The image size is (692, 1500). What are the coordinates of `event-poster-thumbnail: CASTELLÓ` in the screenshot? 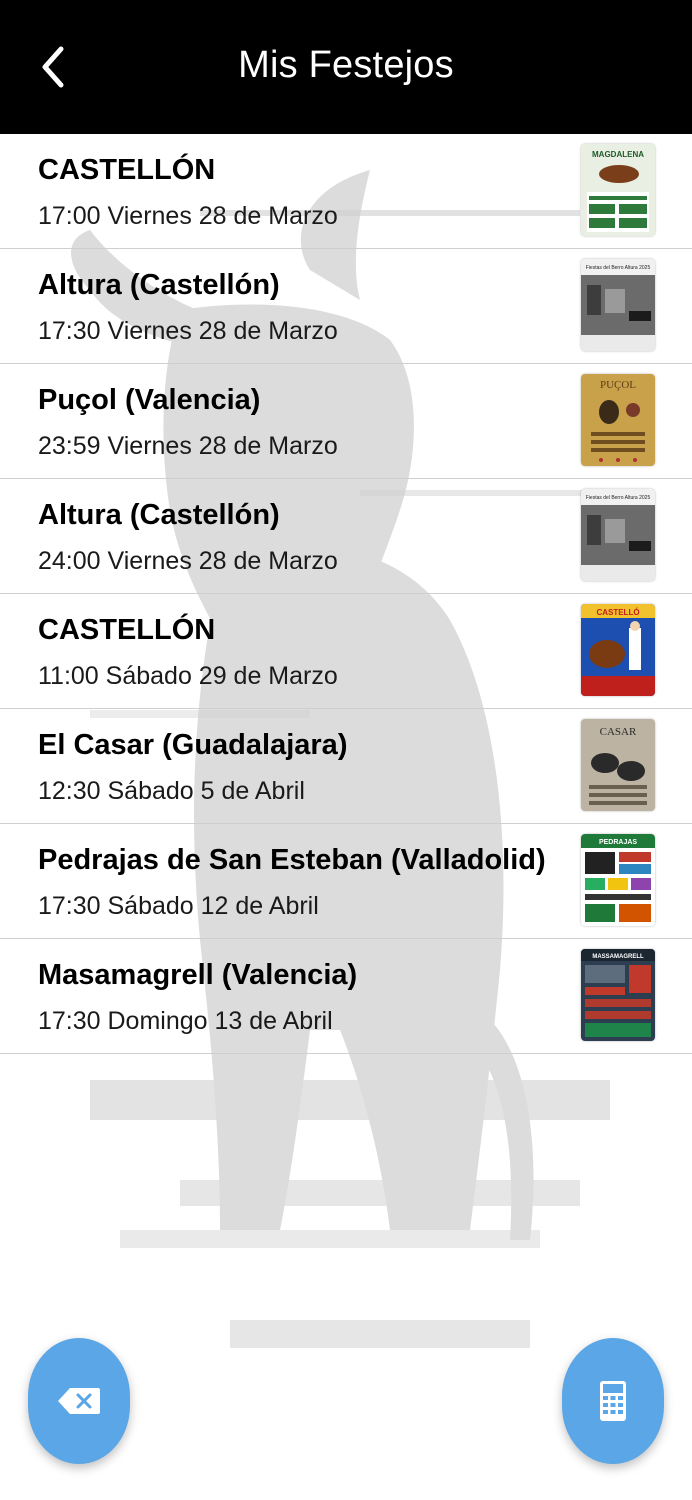 It's located at (618, 650).